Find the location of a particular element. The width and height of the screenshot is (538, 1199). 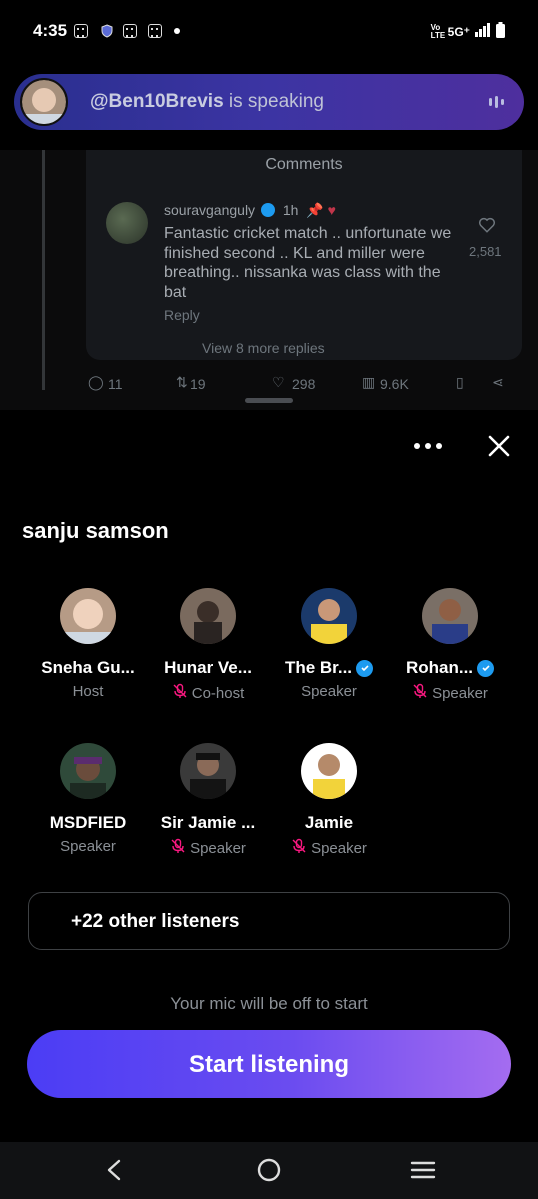

listeners-label: +22 other listeners is located at coordinates (155, 921).